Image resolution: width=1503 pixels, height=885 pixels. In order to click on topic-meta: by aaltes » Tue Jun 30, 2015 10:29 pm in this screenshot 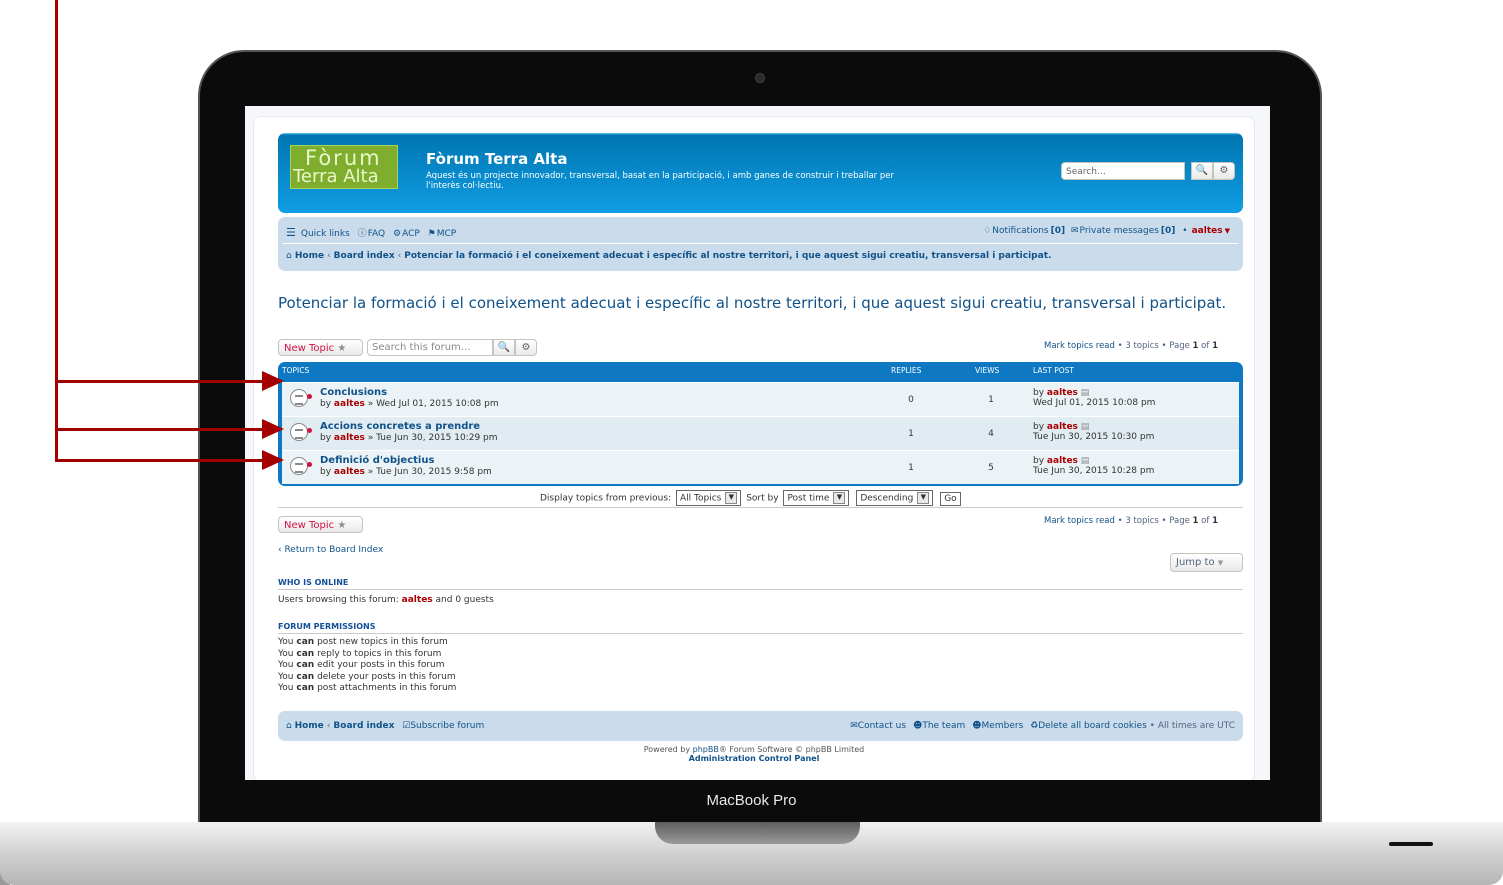, I will do `click(409, 438)`.